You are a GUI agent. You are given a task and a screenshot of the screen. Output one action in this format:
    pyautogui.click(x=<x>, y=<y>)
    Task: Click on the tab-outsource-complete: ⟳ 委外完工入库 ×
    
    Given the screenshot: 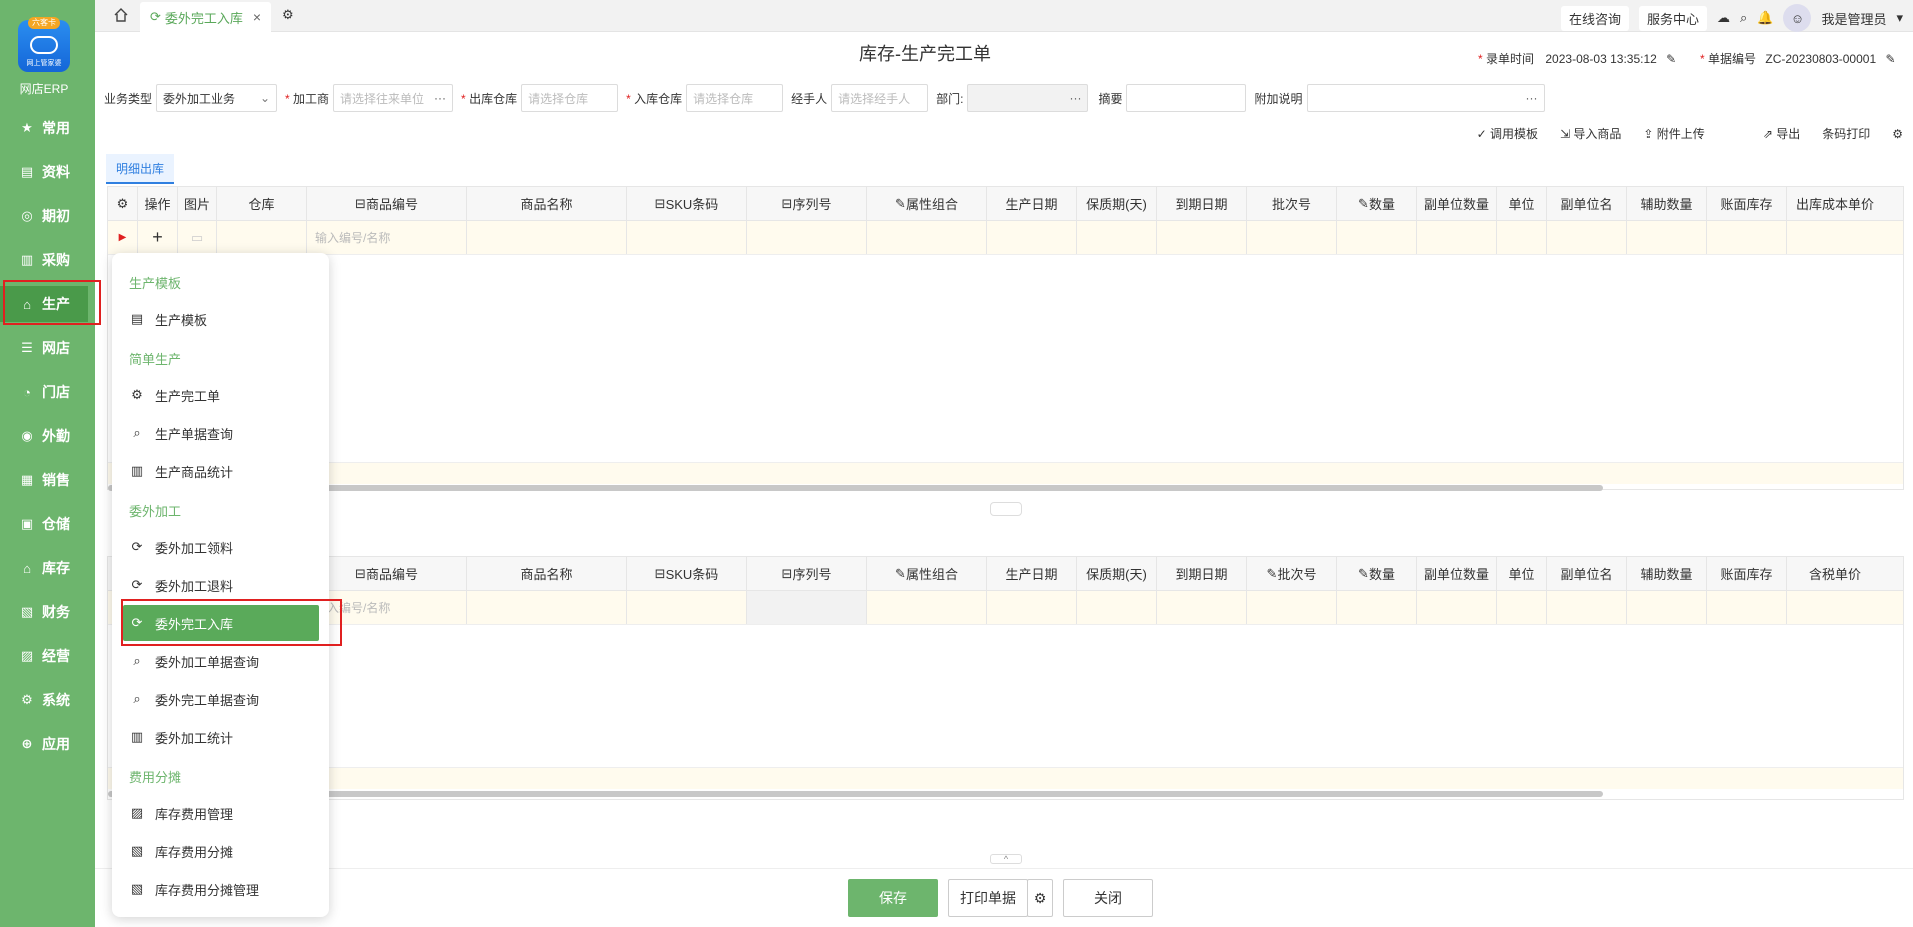 What is the action you would take?
    pyautogui.click(x=206, y=17)
    